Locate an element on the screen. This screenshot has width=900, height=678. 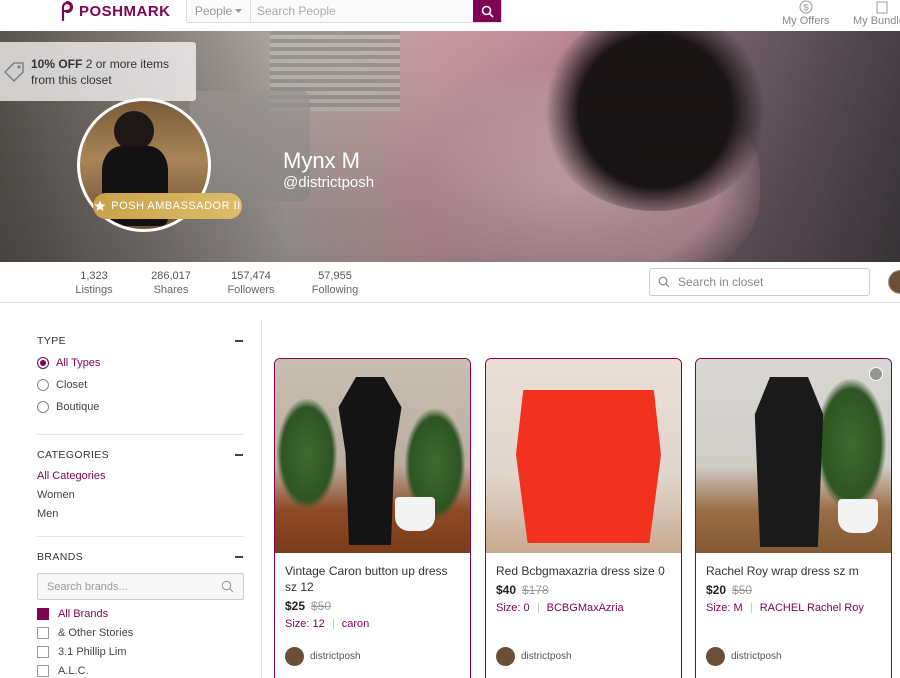
brand-option-all: All Brands is located at coordinates (140, 613).